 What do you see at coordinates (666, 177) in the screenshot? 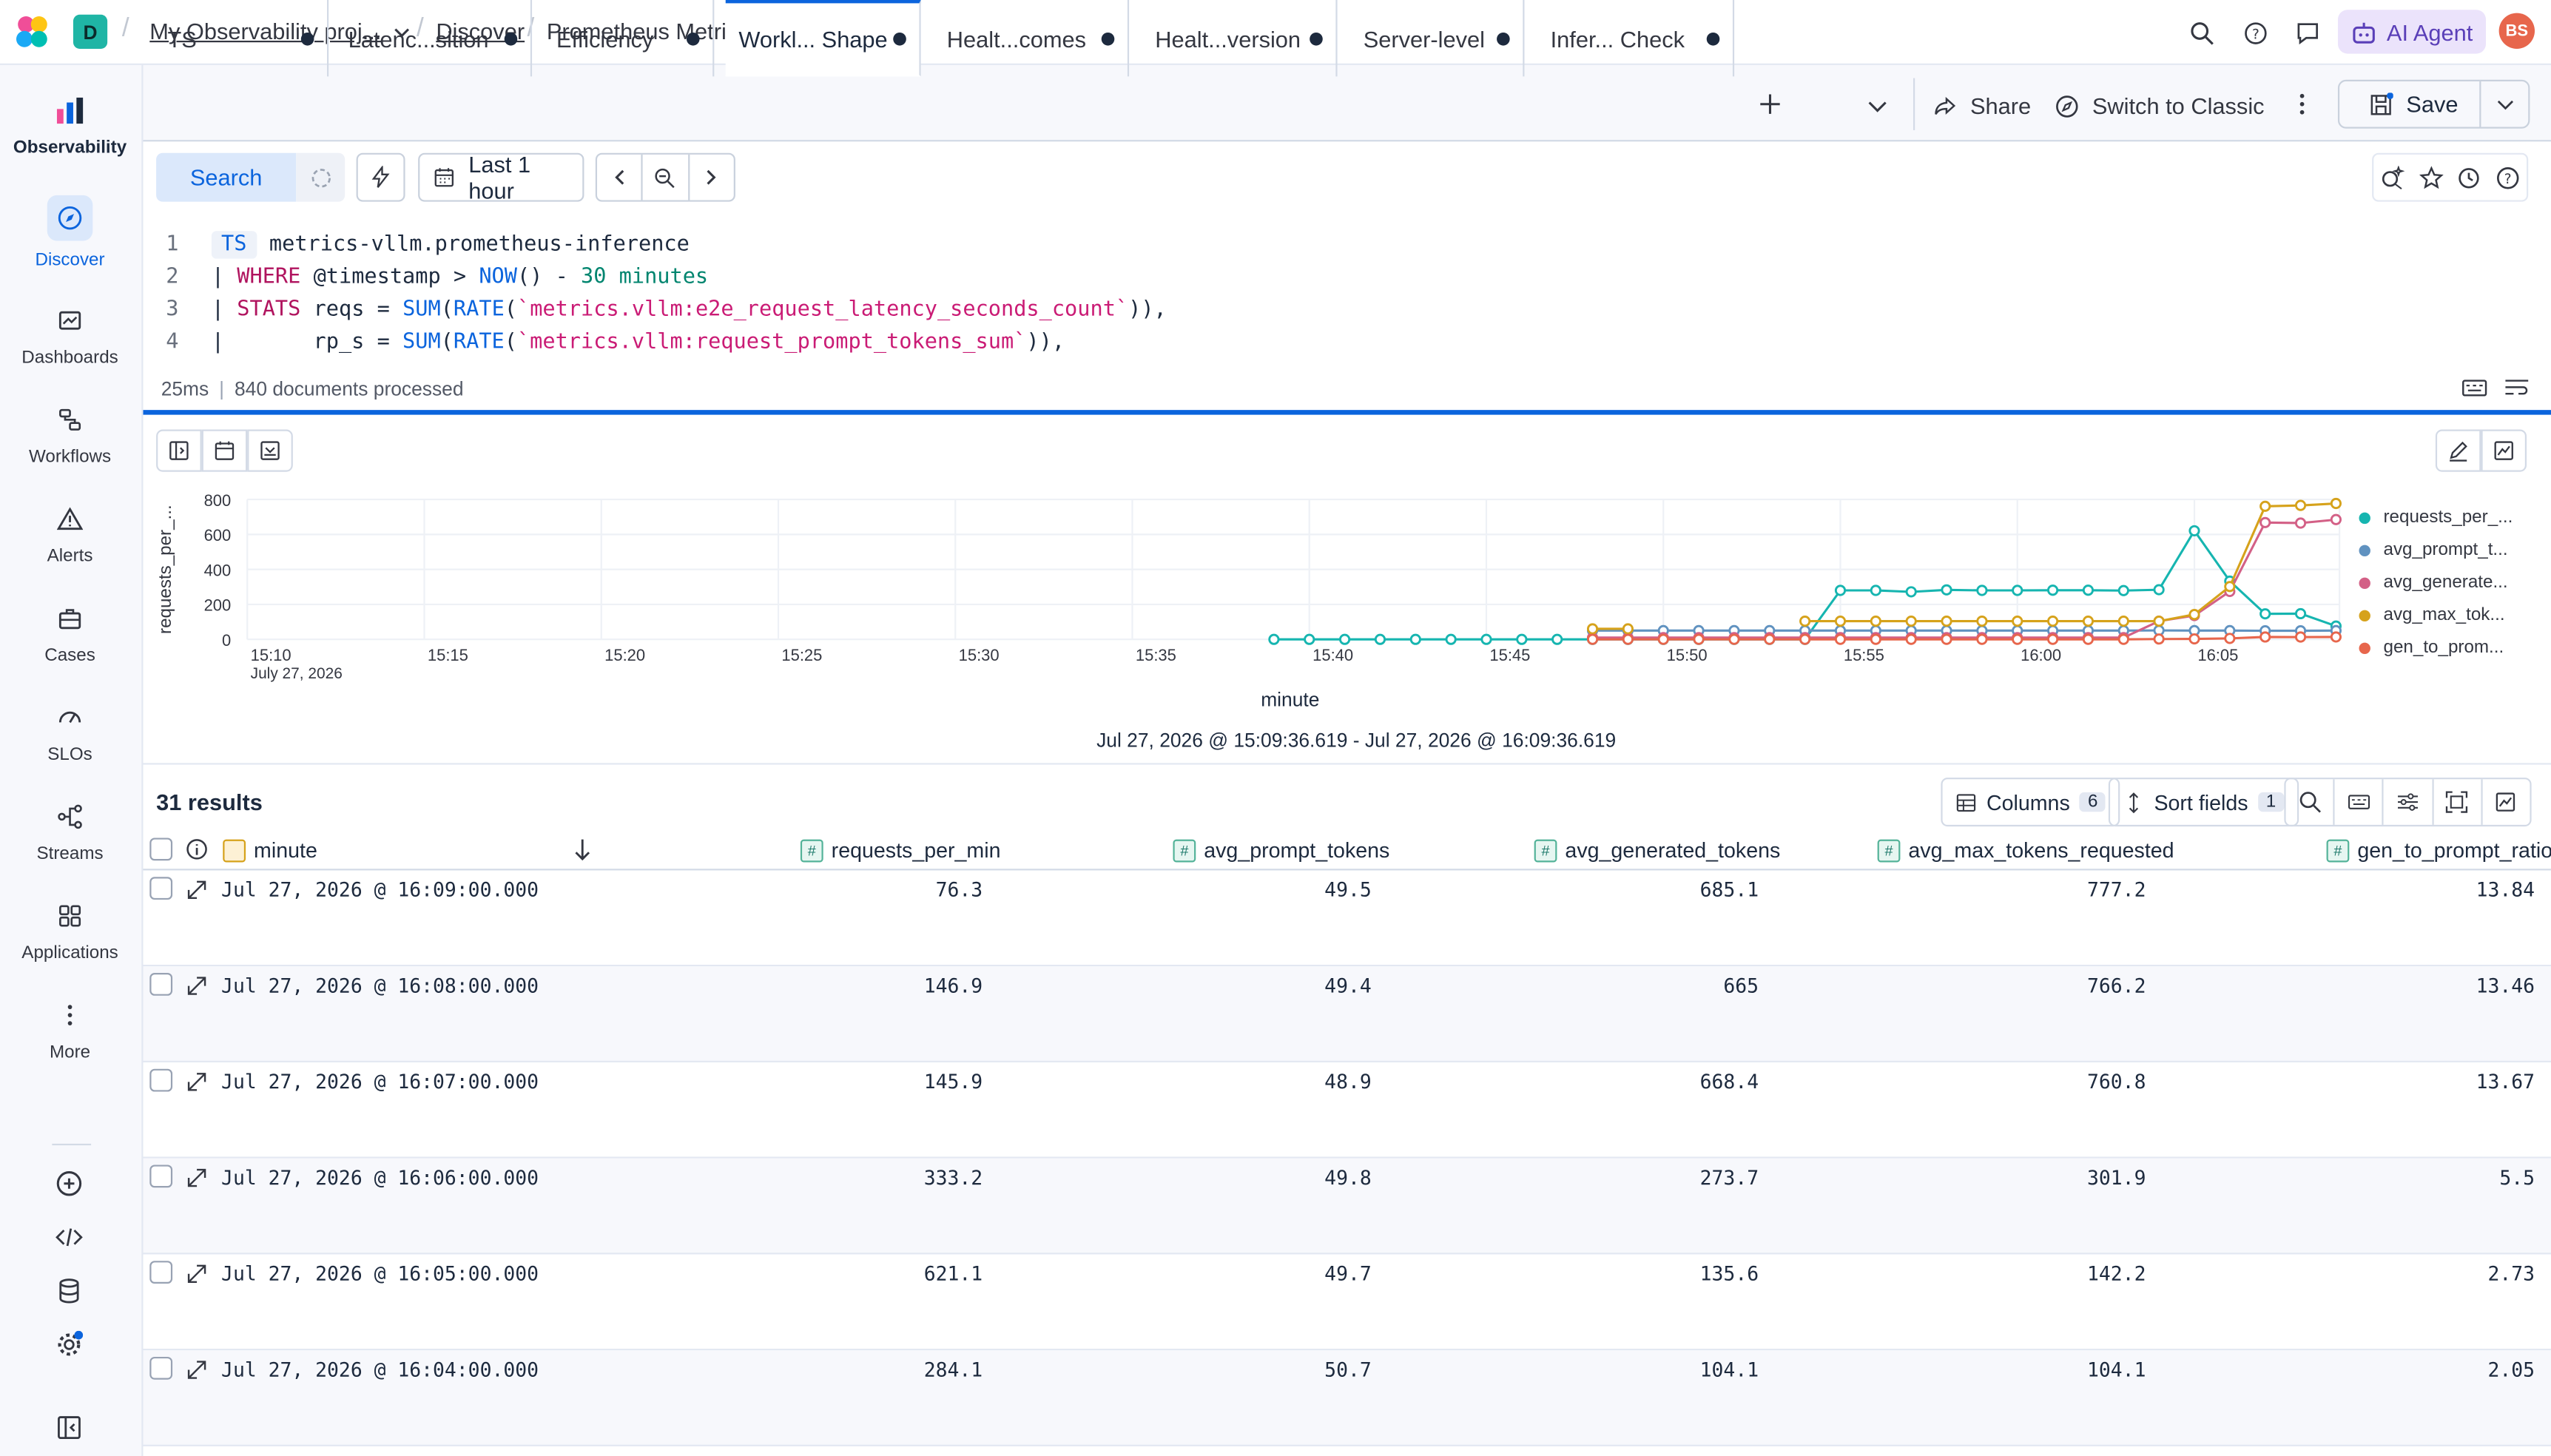
I see `zoom-out-button` at bounding box center [666, 177].